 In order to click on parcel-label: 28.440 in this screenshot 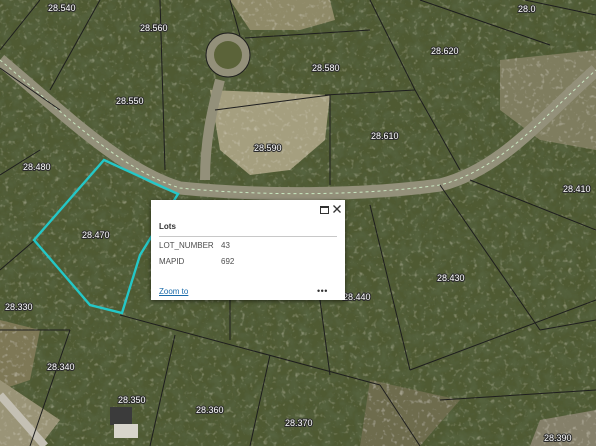, I will do `click(357, 297)`.